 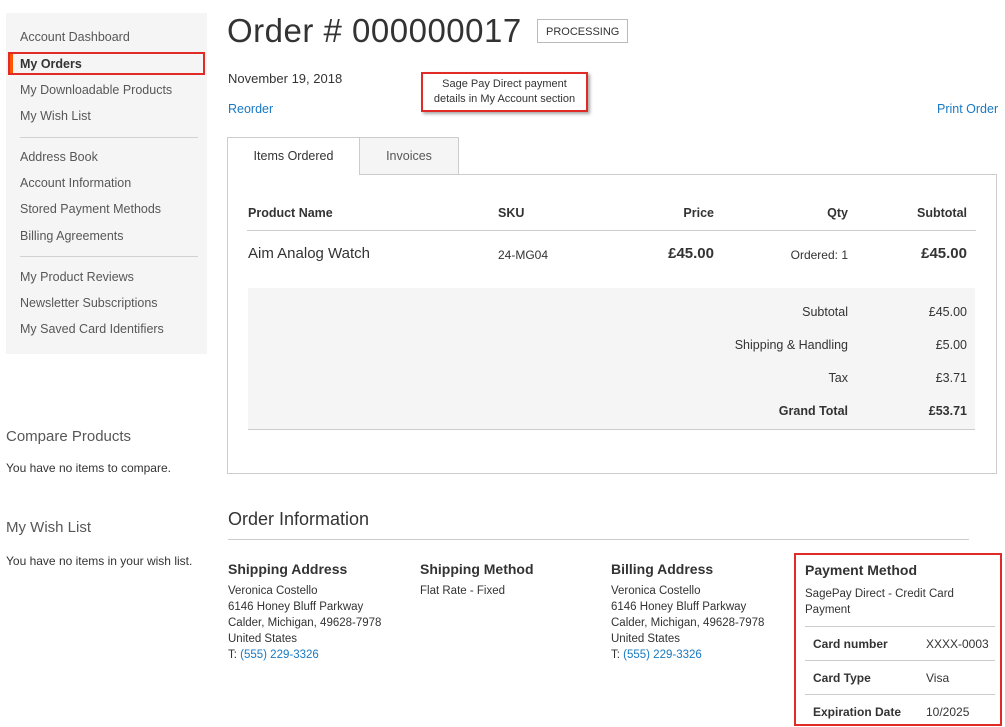 I want to click on order-information-divider, so click(x=598, y=539).